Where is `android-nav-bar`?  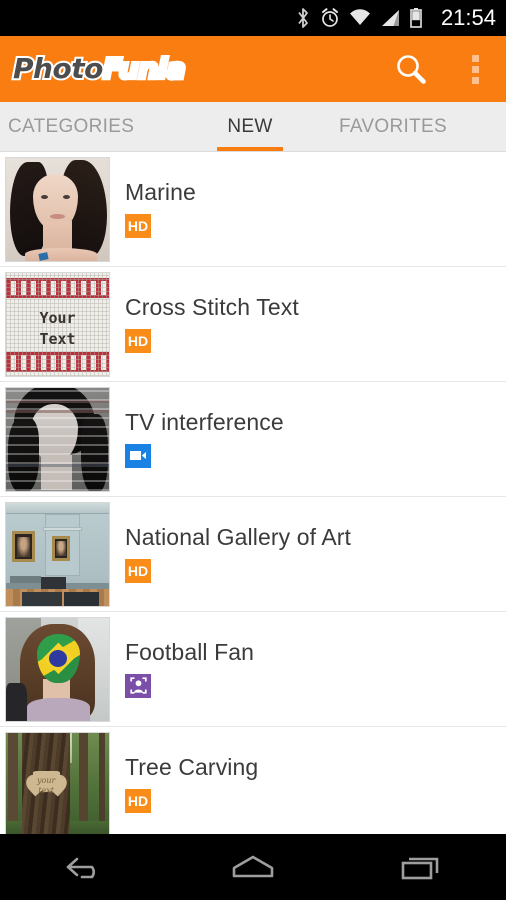 android-nav-bar is located at coordinates (253, 867).